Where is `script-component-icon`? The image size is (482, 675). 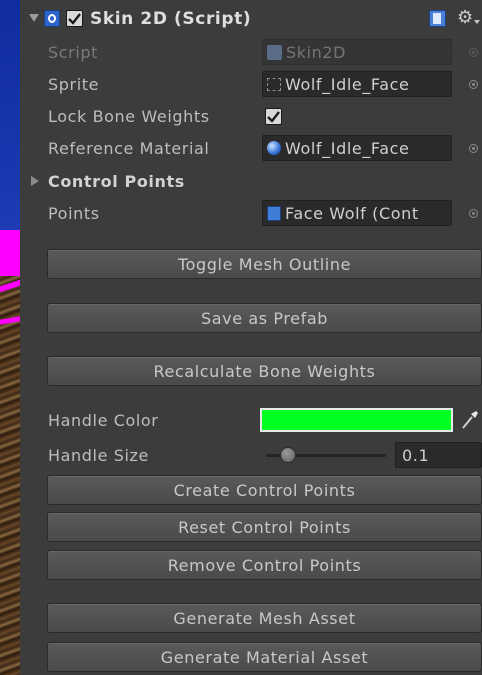 script-component-icon is located at coordinates (52, 18).